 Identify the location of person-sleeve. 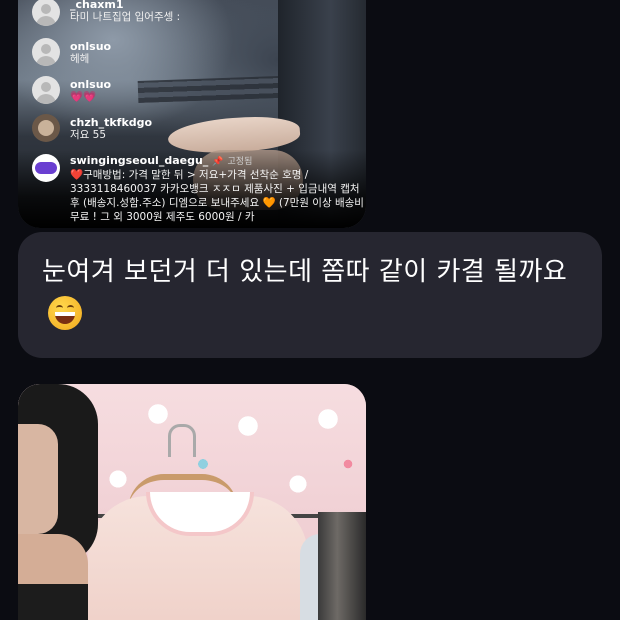
(53, 602).